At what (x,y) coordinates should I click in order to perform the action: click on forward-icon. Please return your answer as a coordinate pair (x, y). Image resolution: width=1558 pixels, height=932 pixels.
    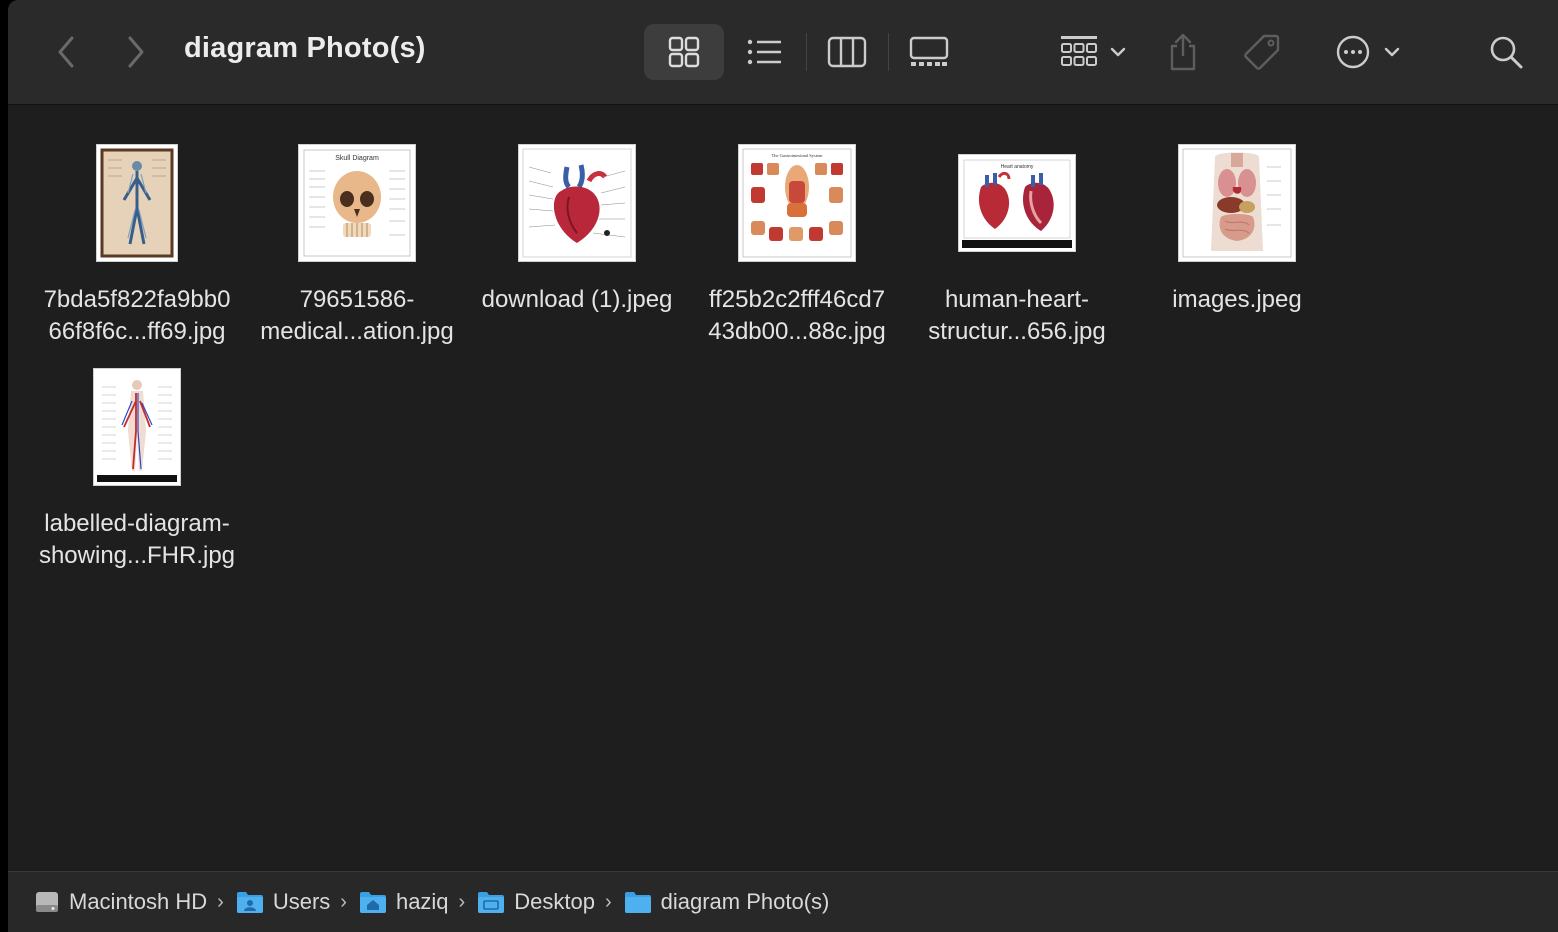
    Looking at the image, I should click on (136, 52).